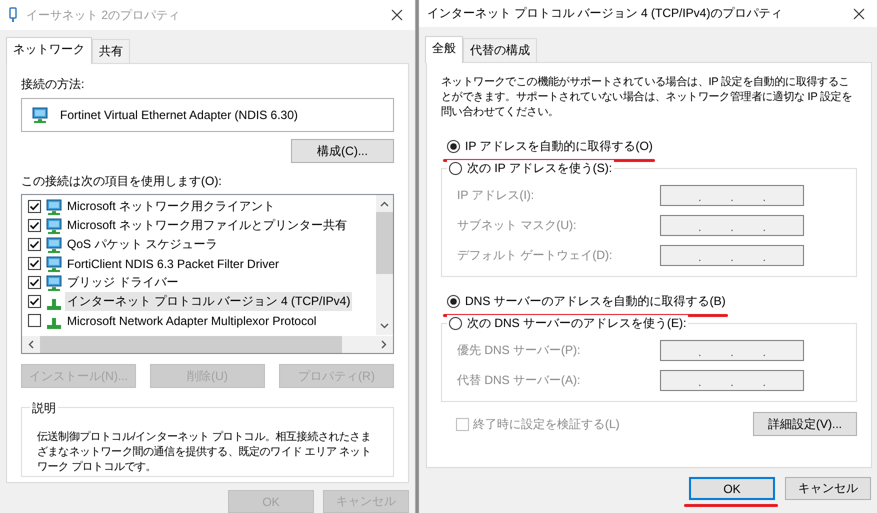 Image resolution: width=877 pixels, height=513 pixels. I want to click on list-item: FortiClient NDIS 6.3 Packet Filter Driver, so click(173, 264).